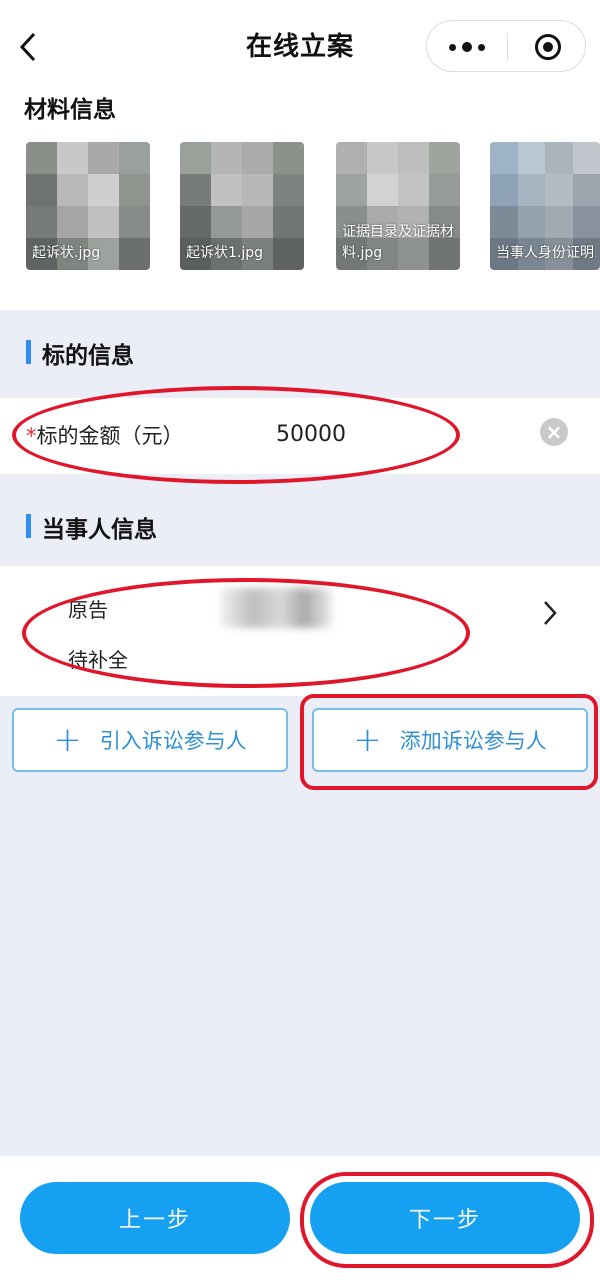 Image resolution: width=600 pixels, height=1282 pixels. I want to click on party-status: 待补全, so click(98, 660).